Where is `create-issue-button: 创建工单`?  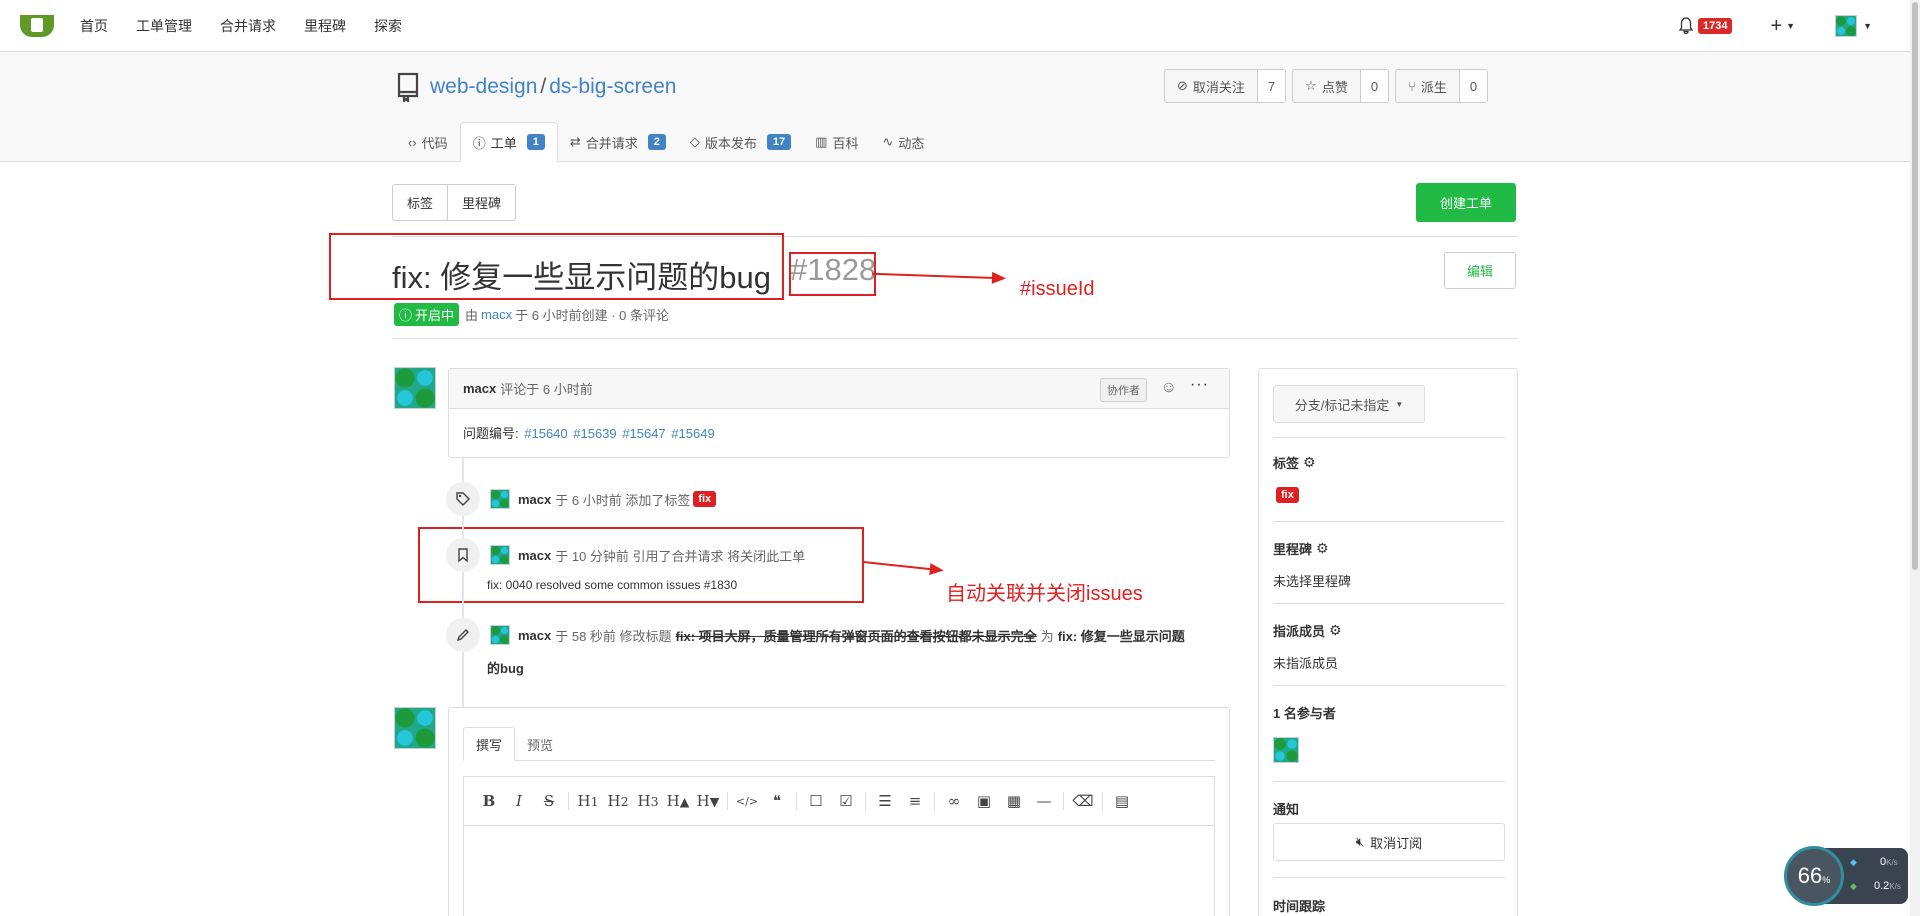 create-issue-button: 创建工单 is located at coordinates (1466, 202).